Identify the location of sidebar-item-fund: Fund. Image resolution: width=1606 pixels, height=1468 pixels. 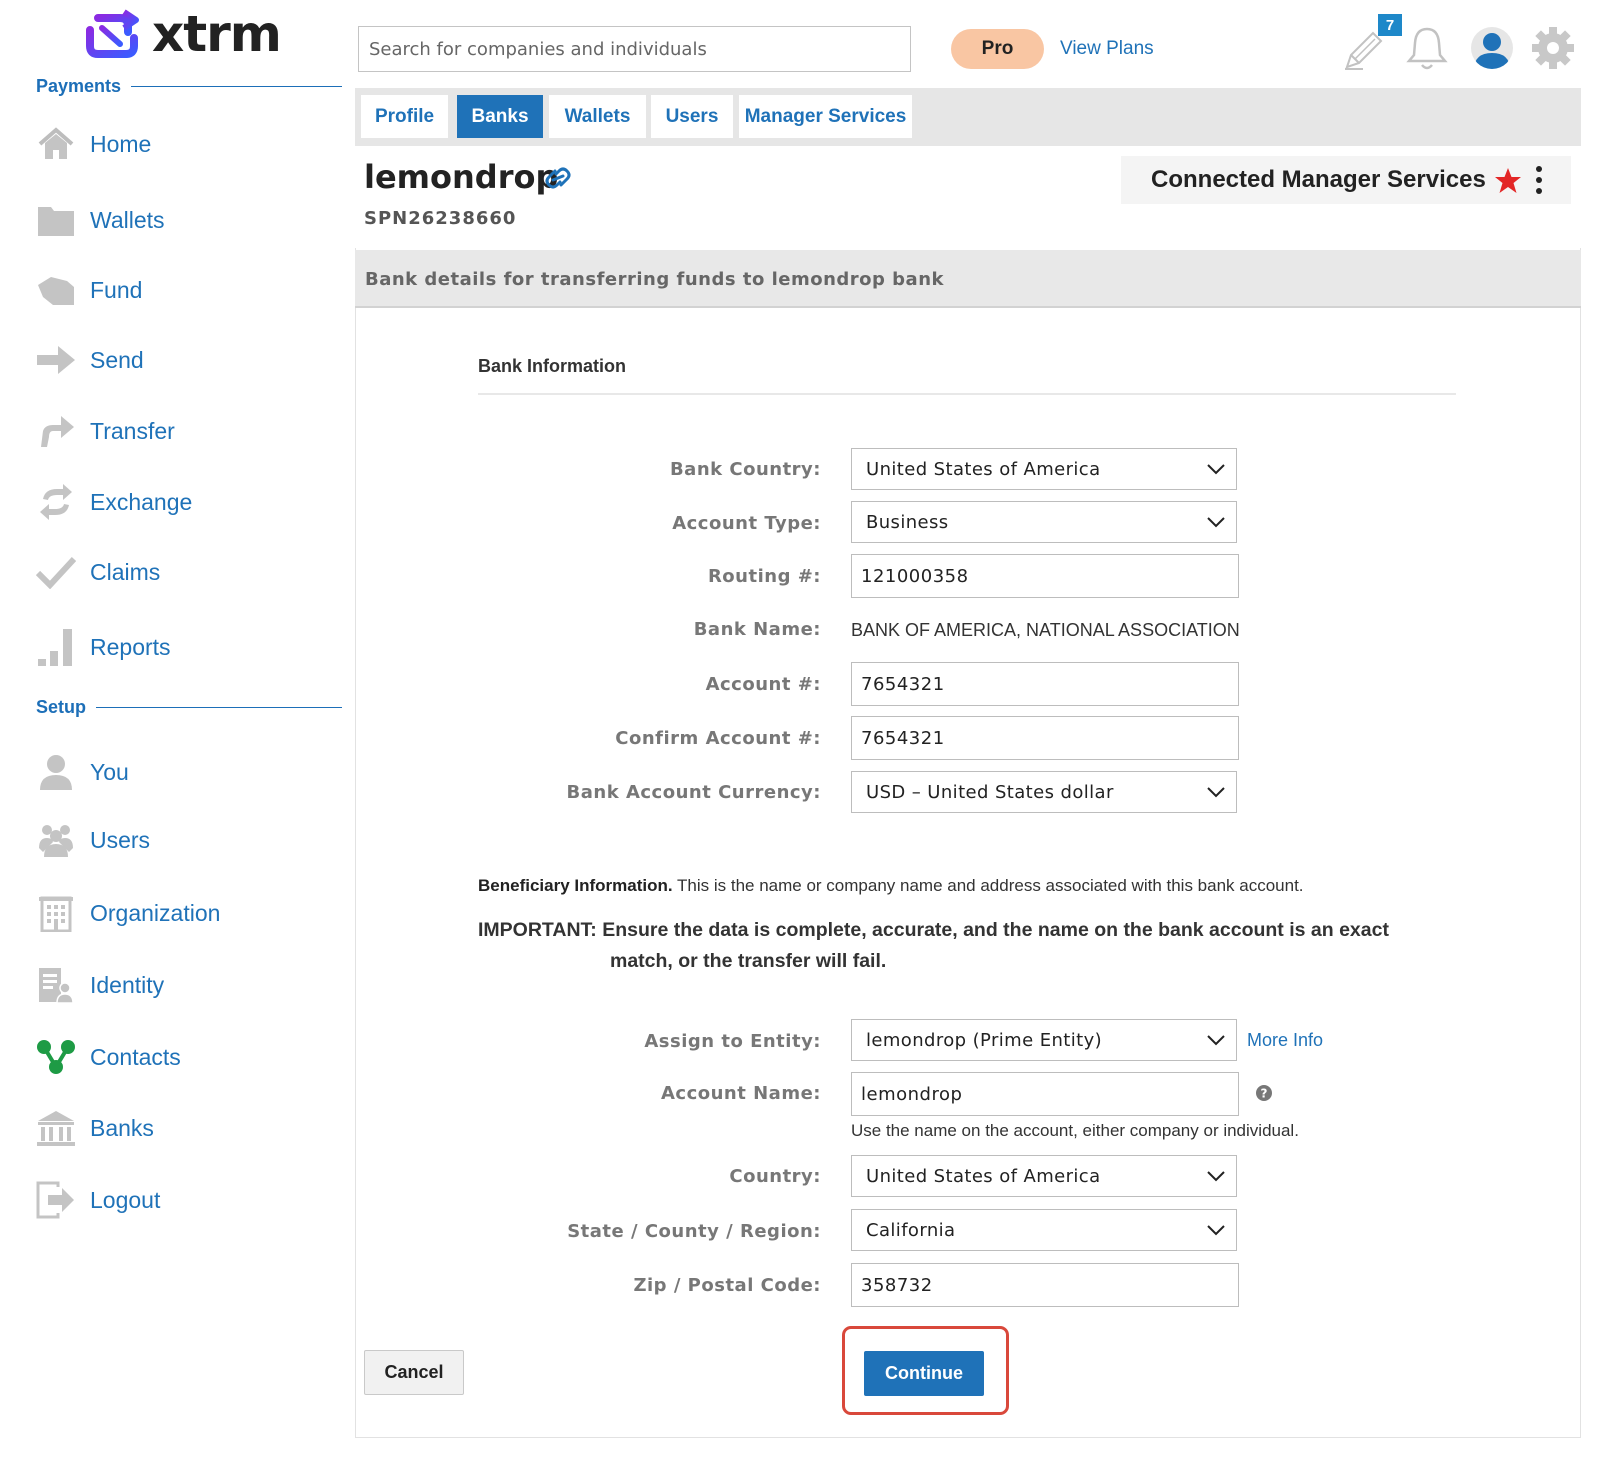
(186, 290).